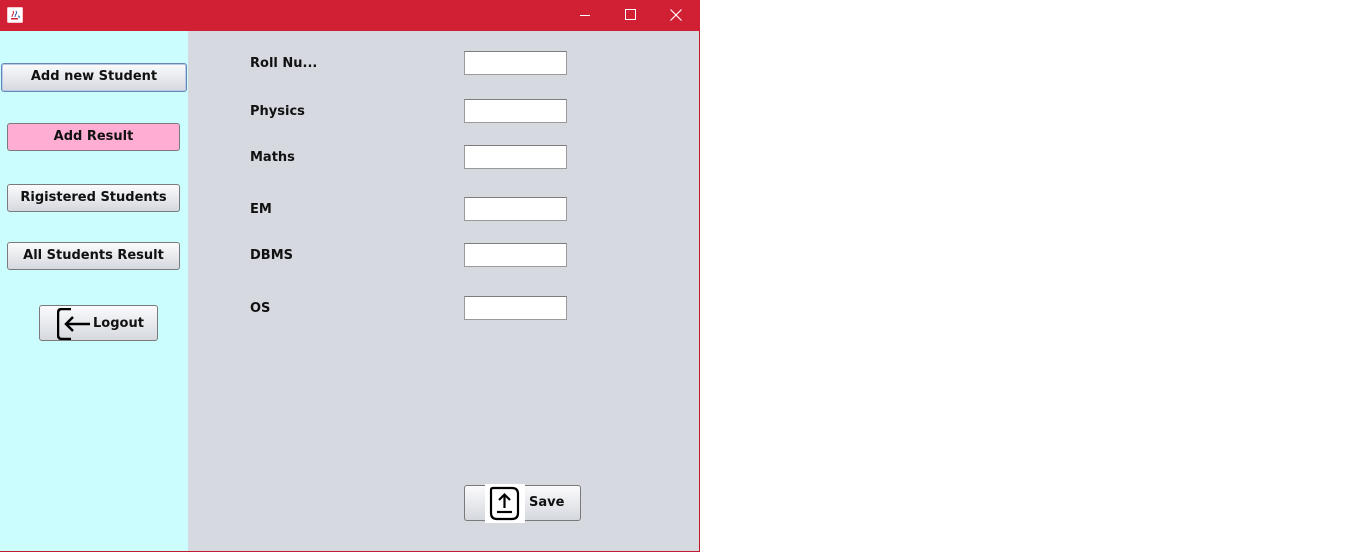 This screenshot has height=553, width=1360. I want to click on all-students-result-button: All Students Result, so click(93, 256).